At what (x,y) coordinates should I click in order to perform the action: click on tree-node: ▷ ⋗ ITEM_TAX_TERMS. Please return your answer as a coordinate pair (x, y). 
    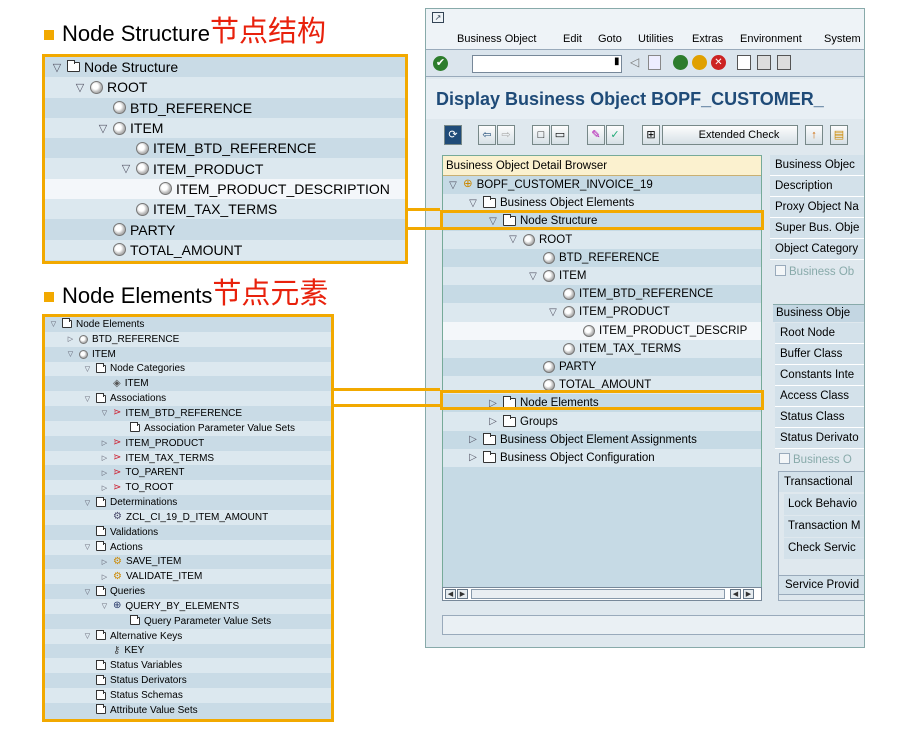
    Looking at the image, I should click on (188, 458).